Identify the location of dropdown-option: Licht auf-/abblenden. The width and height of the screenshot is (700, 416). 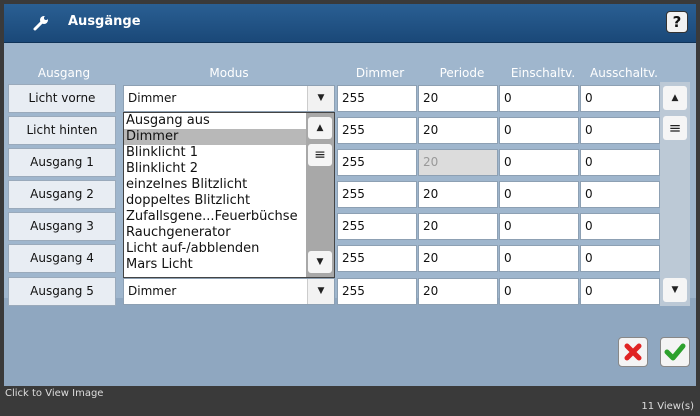
(215, 249).